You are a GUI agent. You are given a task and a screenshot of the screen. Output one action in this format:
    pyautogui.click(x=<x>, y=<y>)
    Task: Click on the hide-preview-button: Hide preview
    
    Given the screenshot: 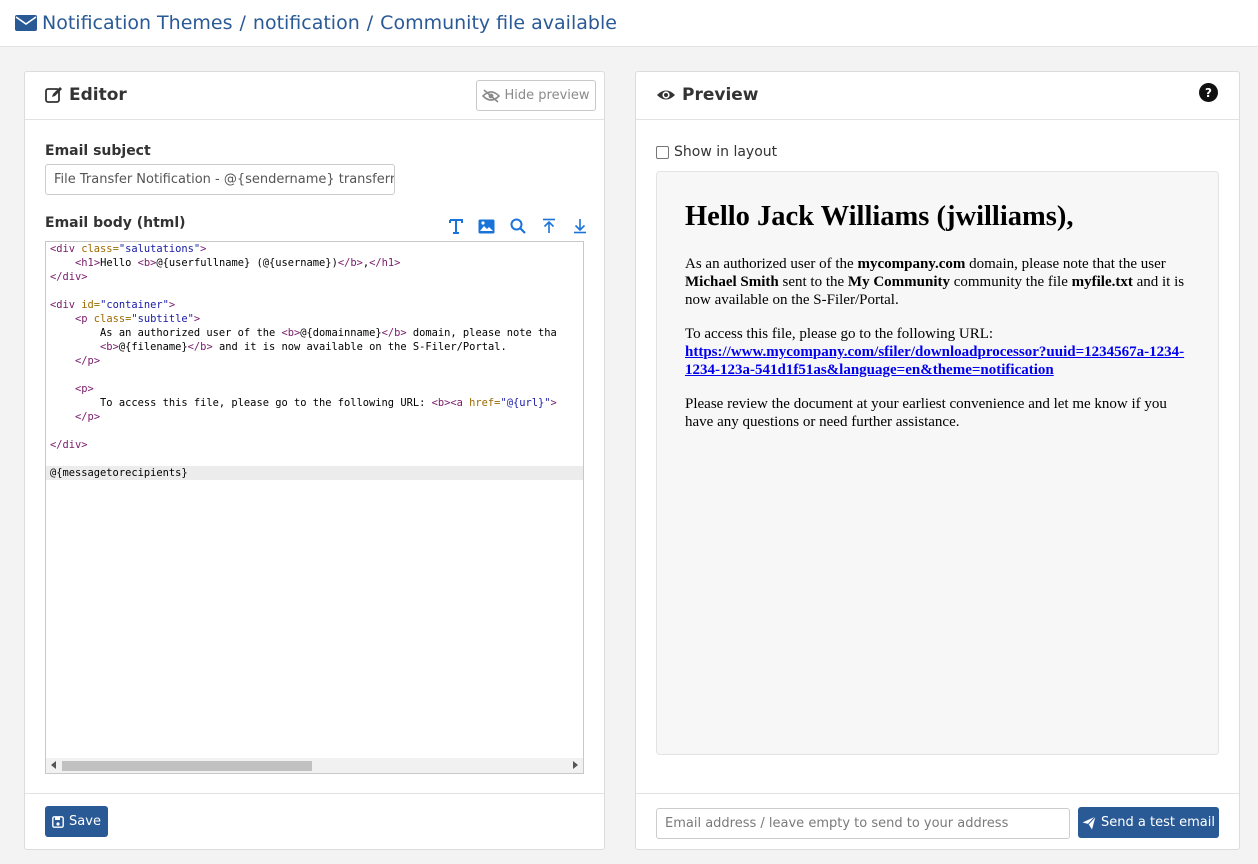 What is the action you would take?
    pyautogui.click(x=536, y=95)
    